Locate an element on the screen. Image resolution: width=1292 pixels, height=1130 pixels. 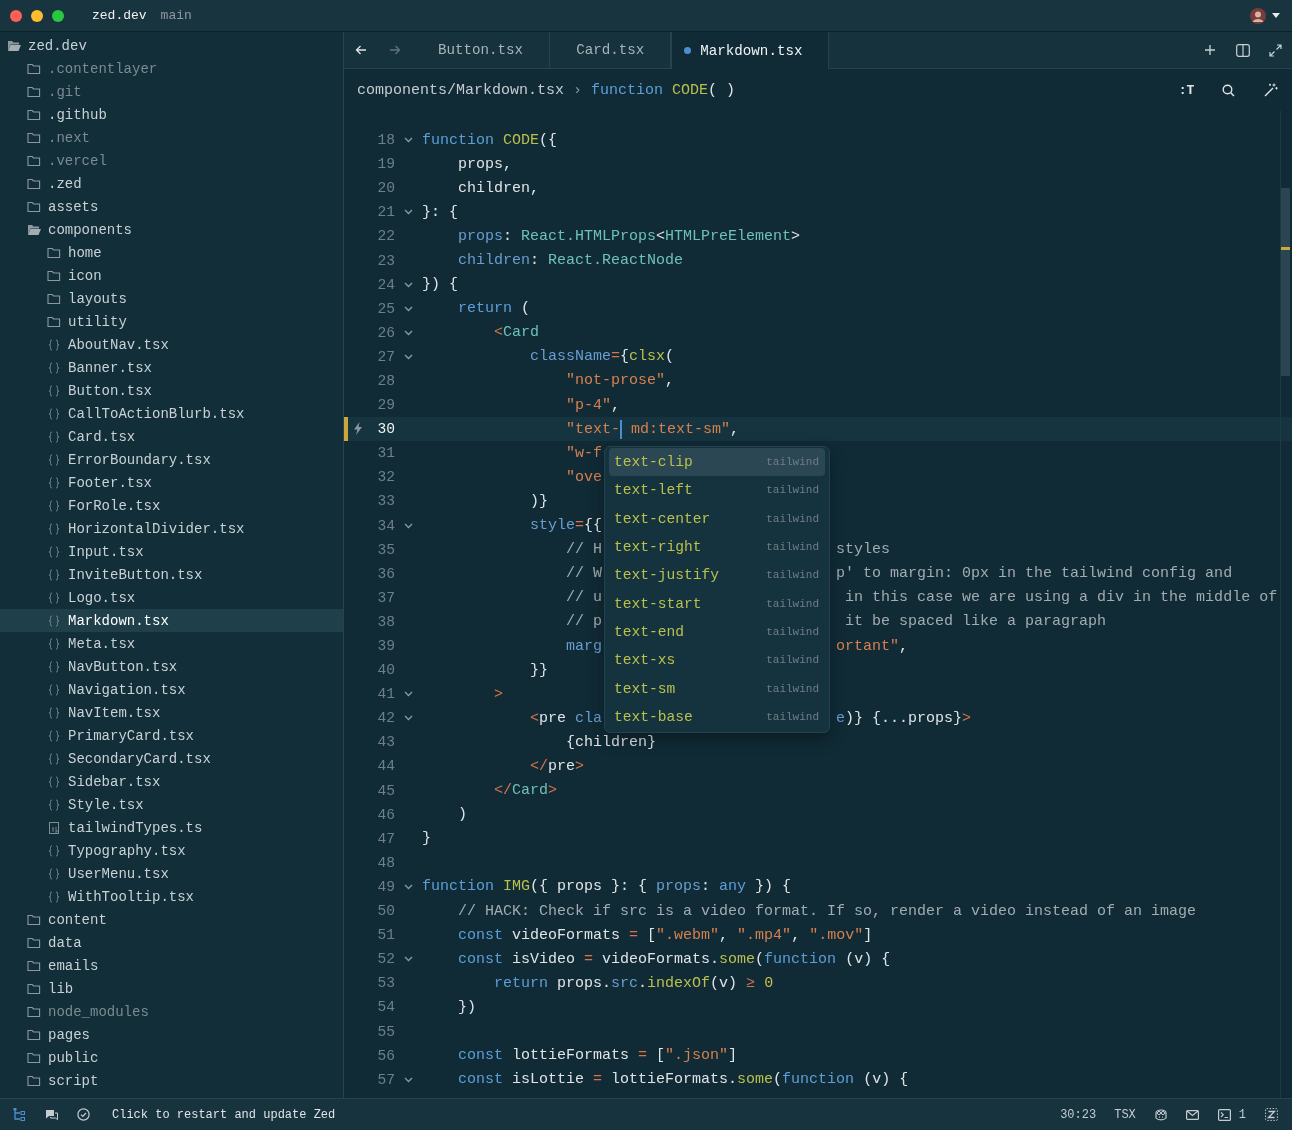
completion-item: text-left tailwind is located at coordinates (717, 490).